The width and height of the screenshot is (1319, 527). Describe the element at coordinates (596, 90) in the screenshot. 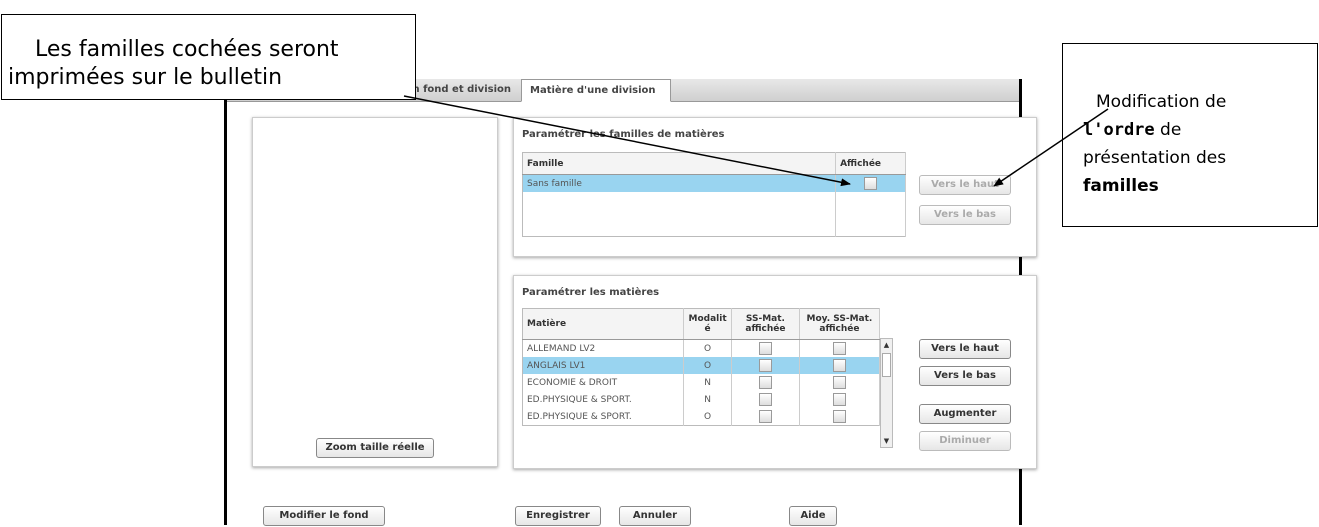

I see `tab-matiere-division: Matière d'une division` at that location.